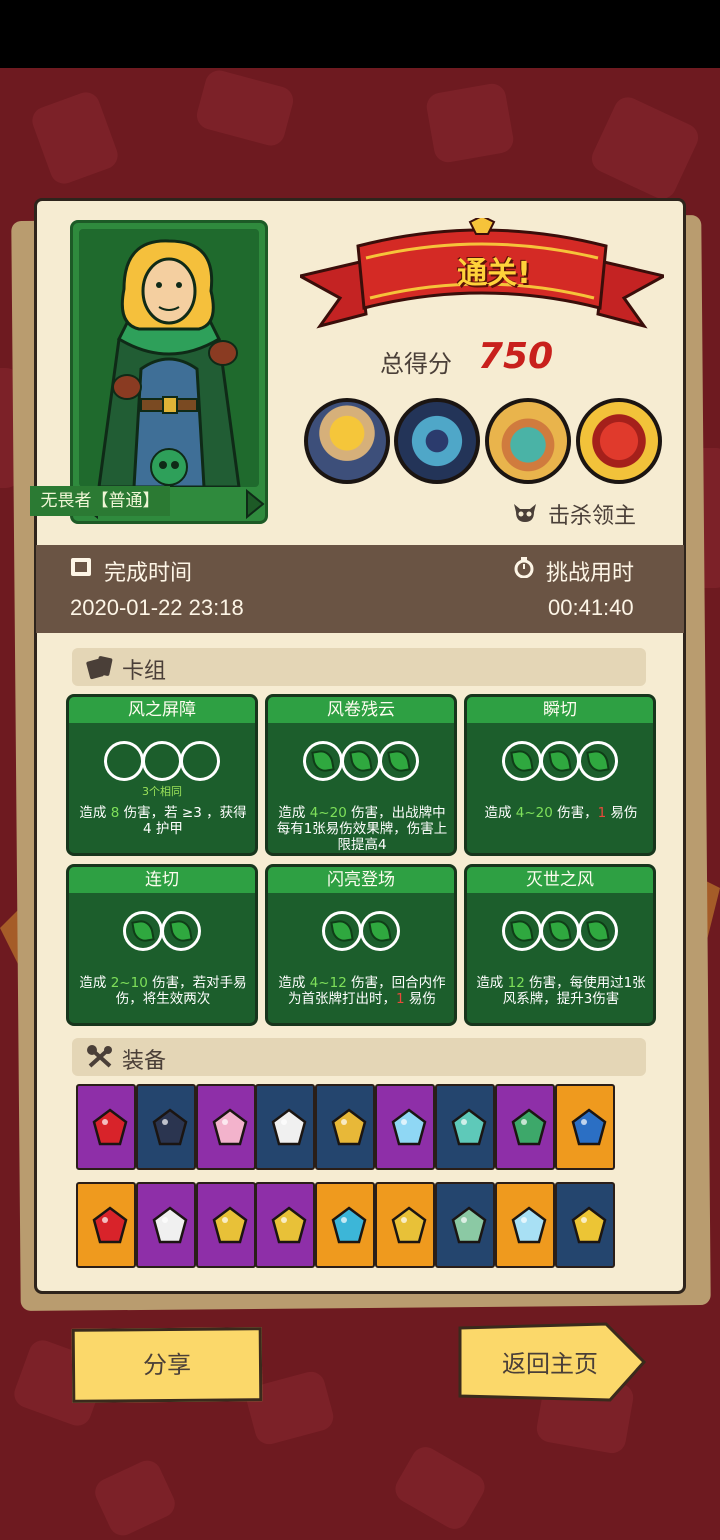 Image resolution: width=720 pixels, height=1540 pixels. What do you see at coordinates (110, 1127) in the screenshot?
I see `ruby-gem-icon` at bounding box center [110, 1127].